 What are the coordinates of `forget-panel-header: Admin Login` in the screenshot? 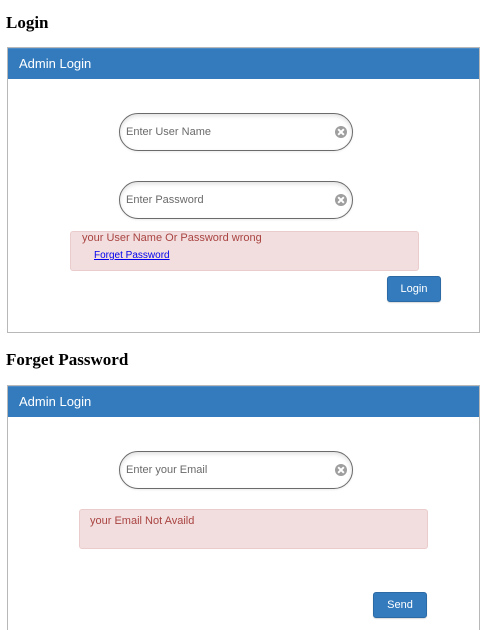 It's located at (243, 401).